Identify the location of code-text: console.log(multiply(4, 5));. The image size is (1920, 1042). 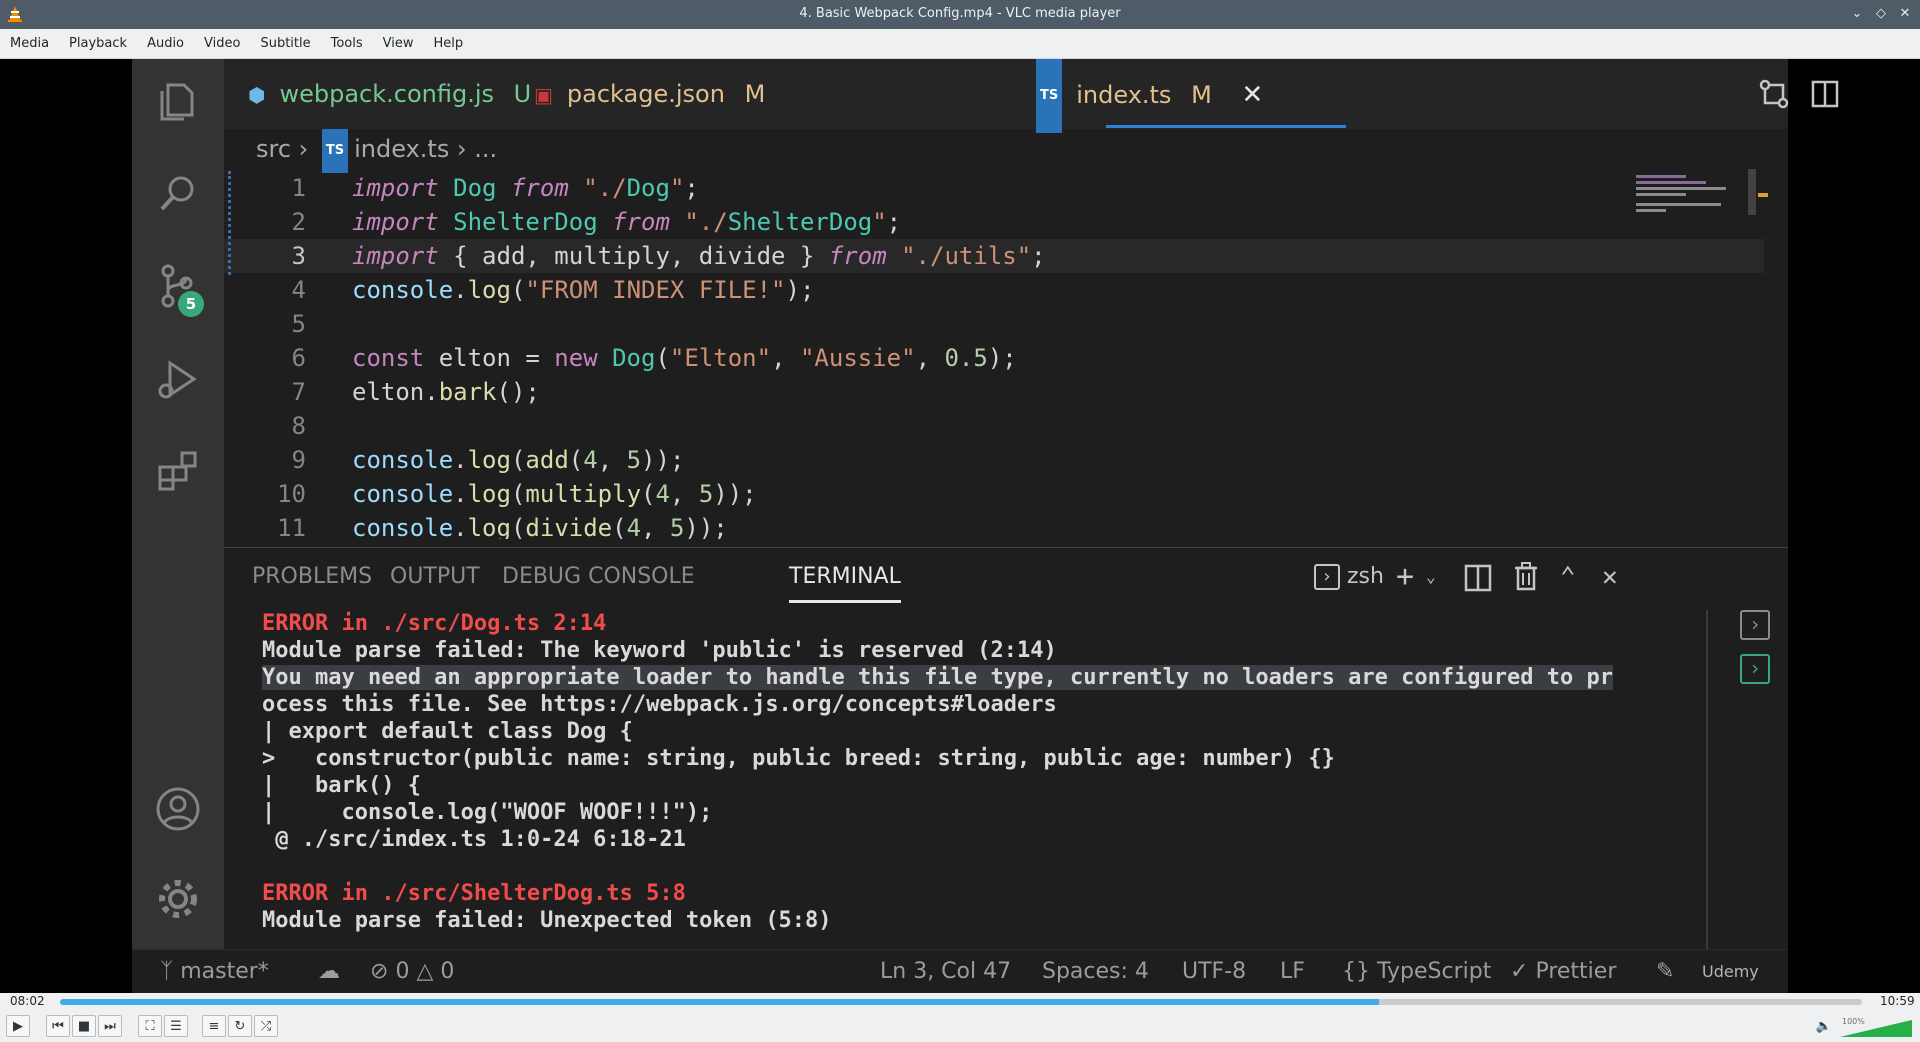
(554, 494).